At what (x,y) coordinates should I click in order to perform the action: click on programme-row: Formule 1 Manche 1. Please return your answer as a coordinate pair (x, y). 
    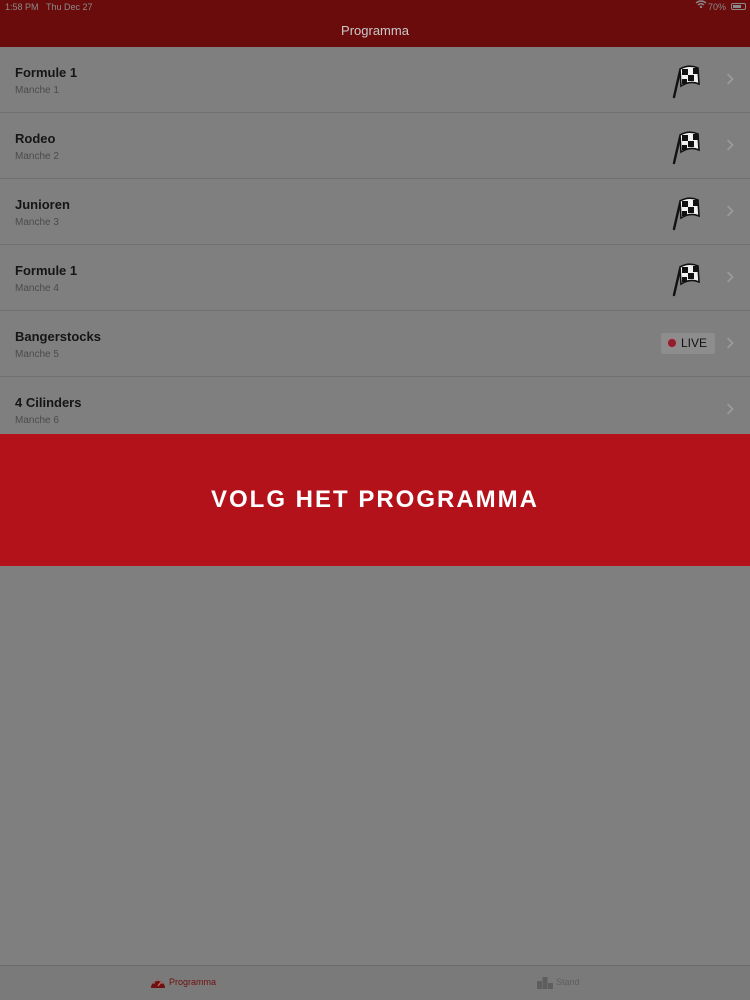
    Looking at the image, I should click on (375, 80).